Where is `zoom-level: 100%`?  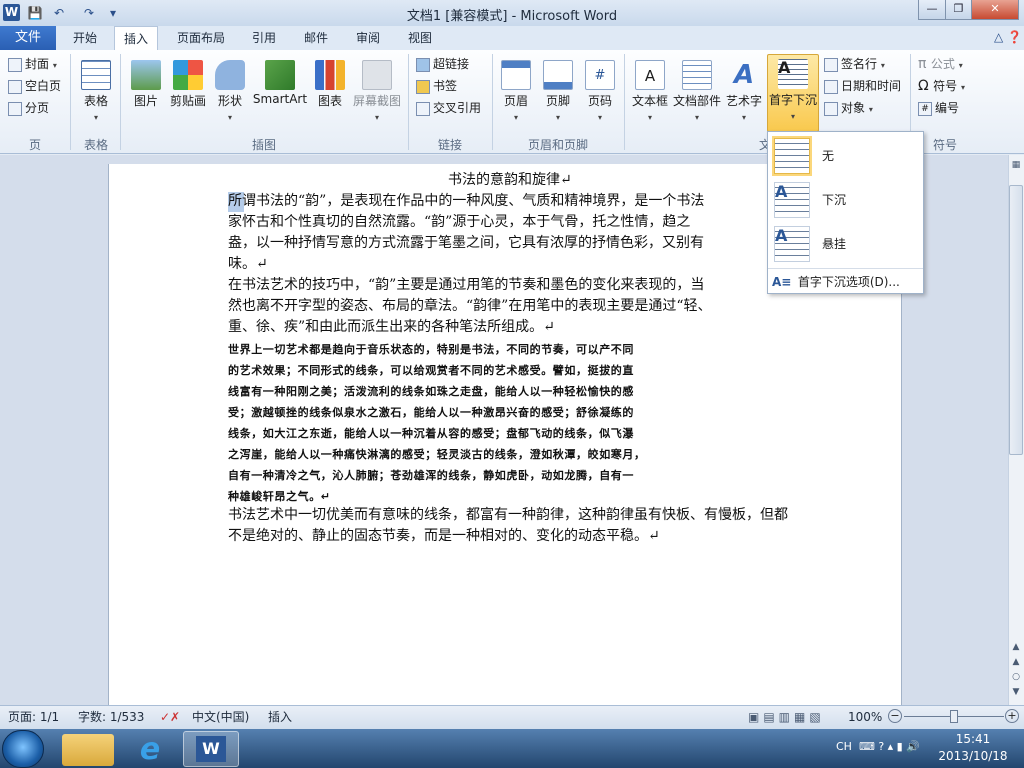
zoom-level: 100% is located at coordinates (865, 717).